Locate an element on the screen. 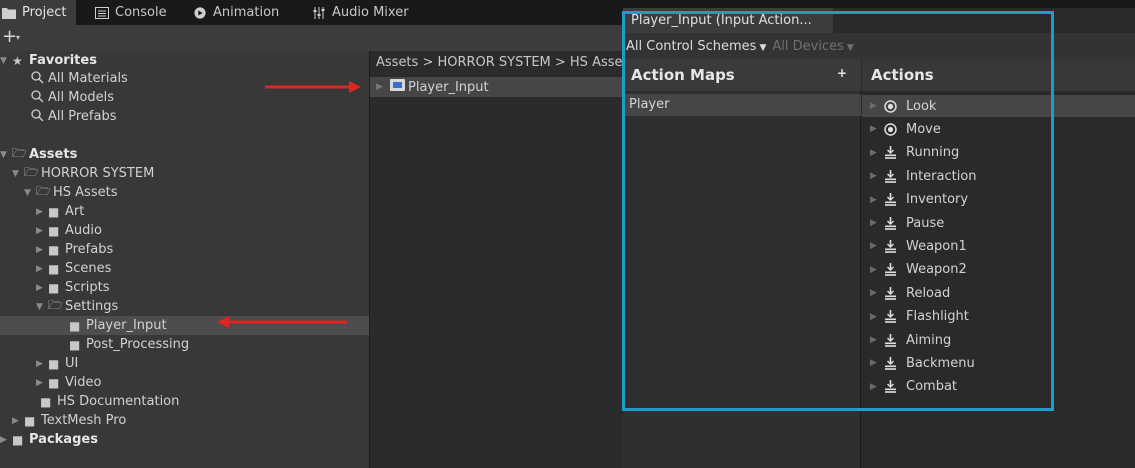  asset-item-label: Player_Input is located at coordinates (448, 87).